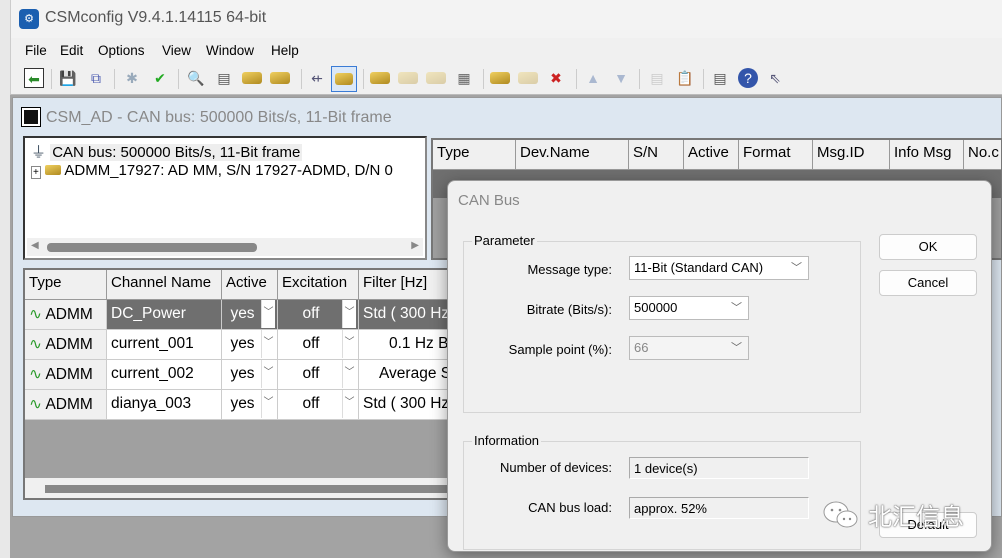  I want to click on watermark-text: 北汇信息, so click(916, 517).